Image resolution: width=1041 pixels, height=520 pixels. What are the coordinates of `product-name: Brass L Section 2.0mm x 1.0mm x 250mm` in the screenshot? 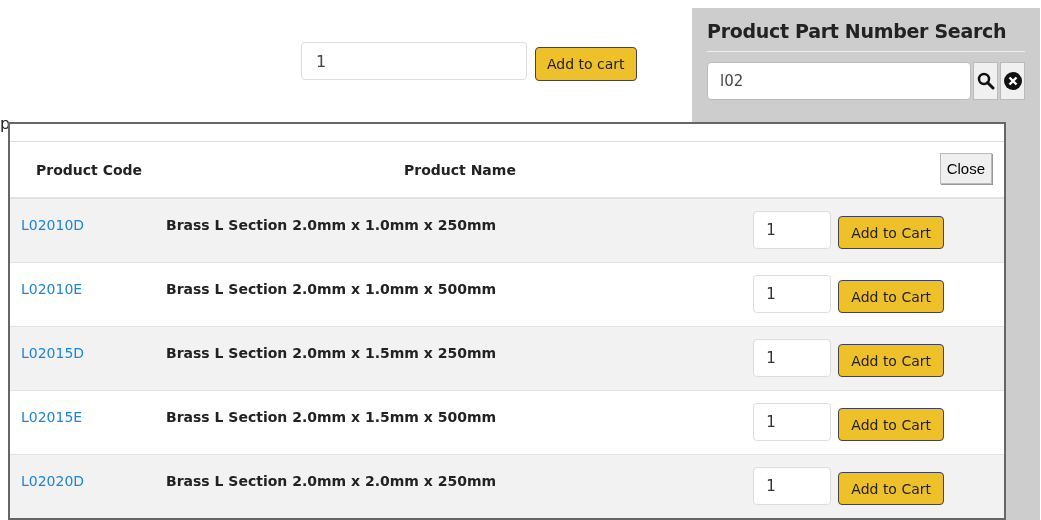 It's located at (331, 225).